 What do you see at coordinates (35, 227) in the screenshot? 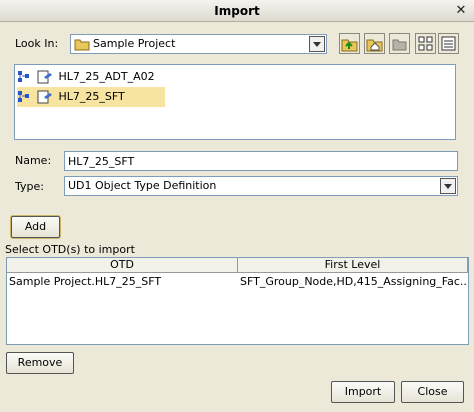
I see `add-button: Add` at bounding box center [35, 227].